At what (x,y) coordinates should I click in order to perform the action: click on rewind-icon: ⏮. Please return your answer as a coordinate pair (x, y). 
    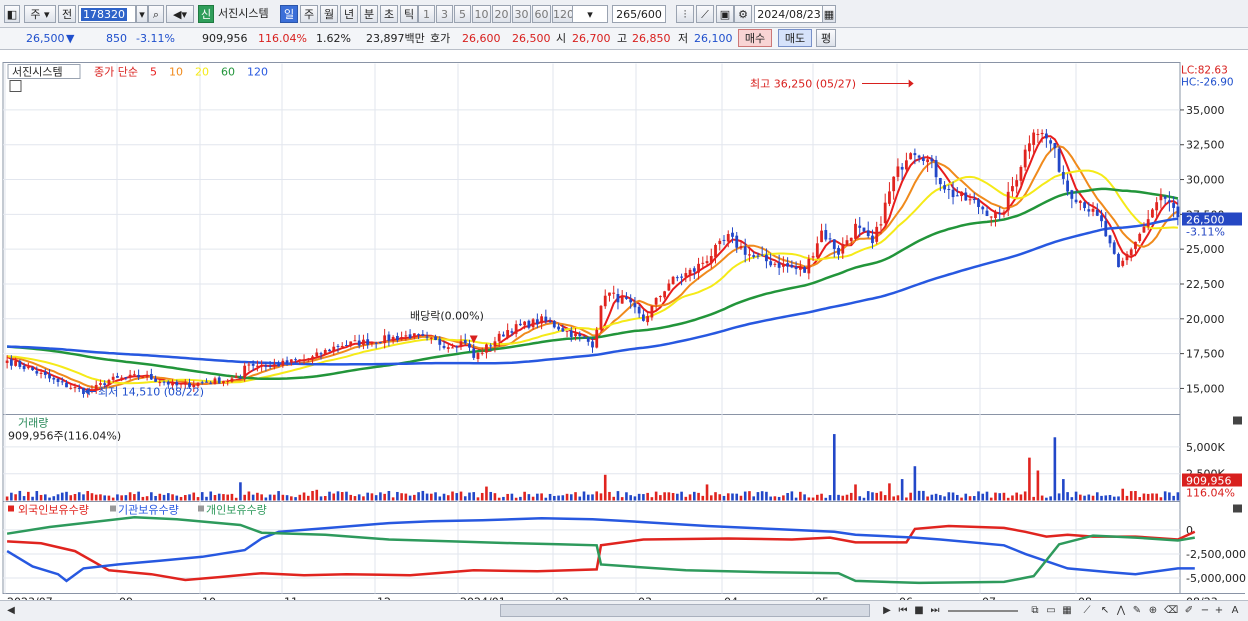
    Looking at the image, I should click on (903, 610).